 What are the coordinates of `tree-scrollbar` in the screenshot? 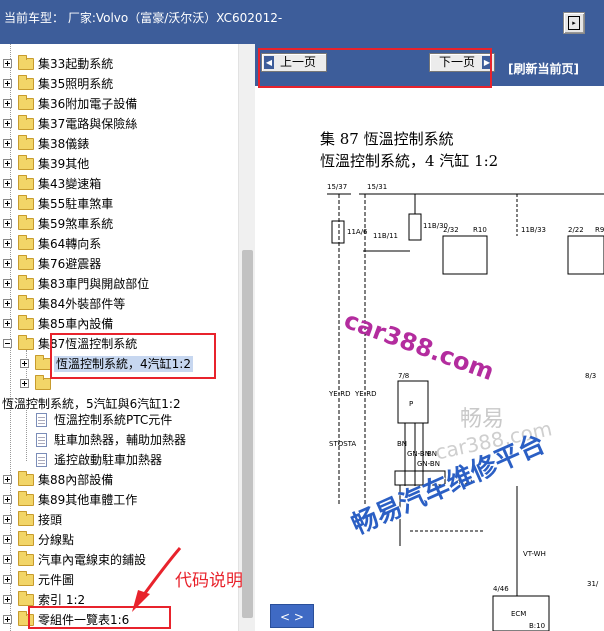 It's located at (246, 337).